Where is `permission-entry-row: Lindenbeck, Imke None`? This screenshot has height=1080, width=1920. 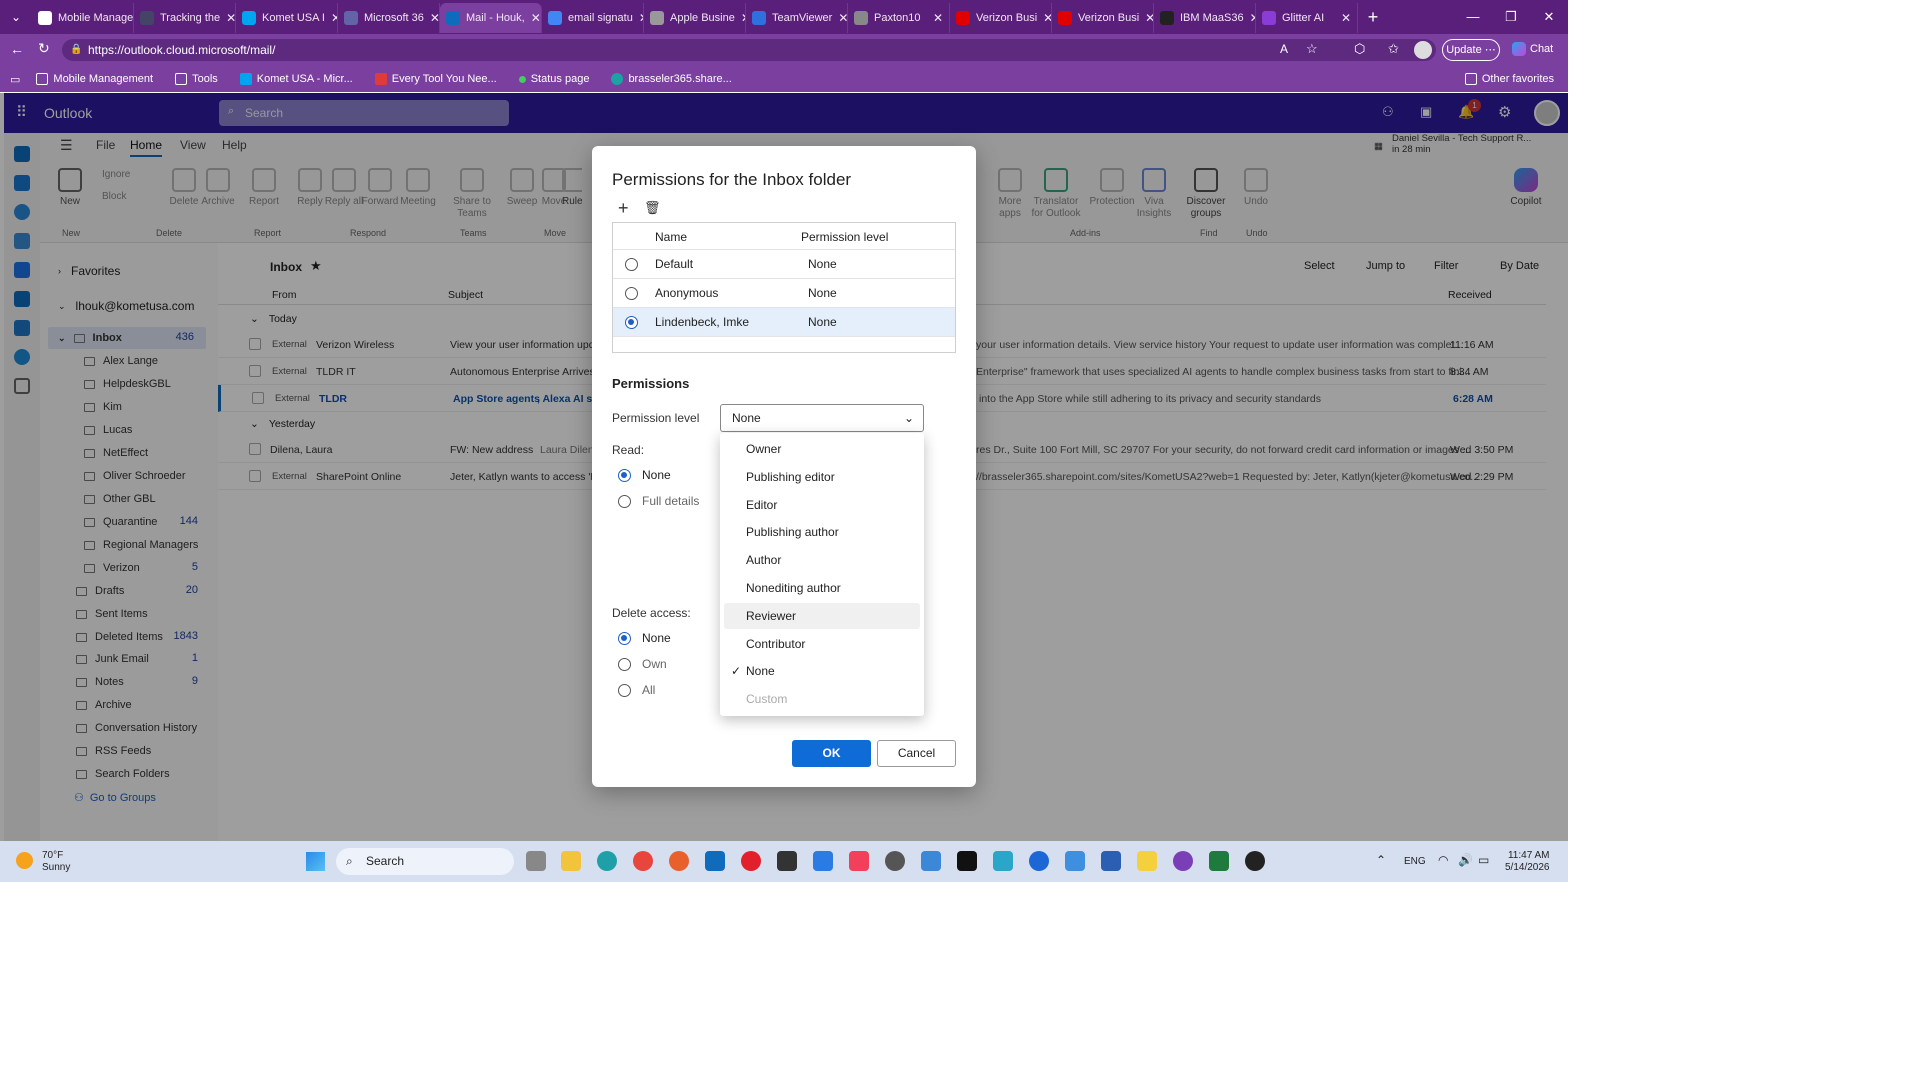
permission-entry-row: Lindenbeck, Imke None is located at coordinates (784, 322).